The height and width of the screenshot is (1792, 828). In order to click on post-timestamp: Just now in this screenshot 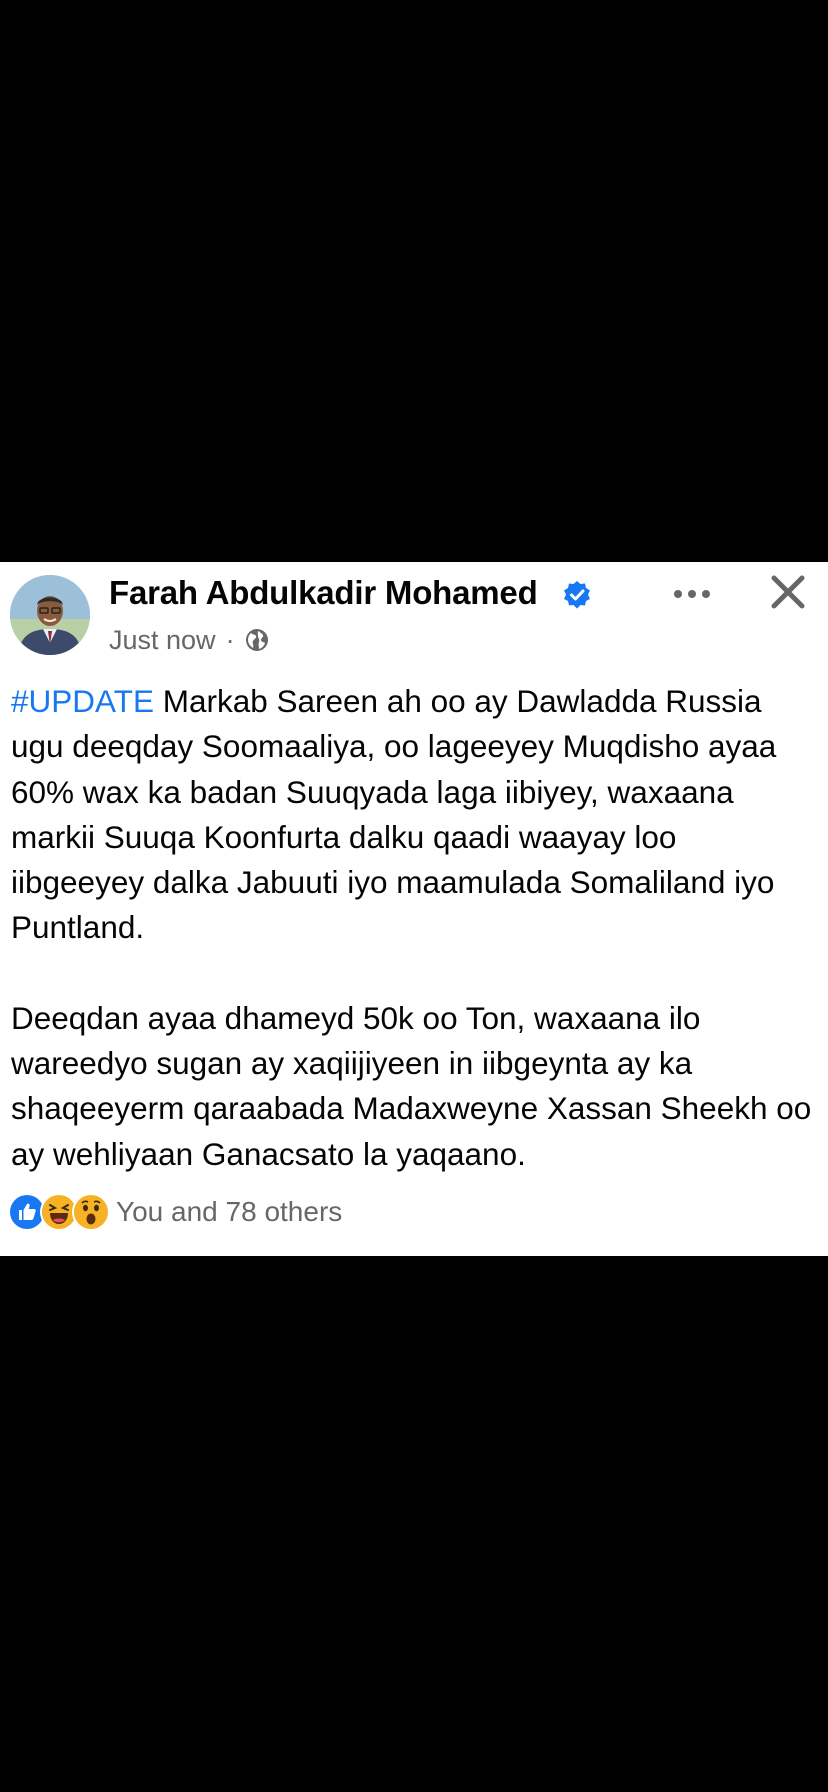, I will do `click(162, 640)`.